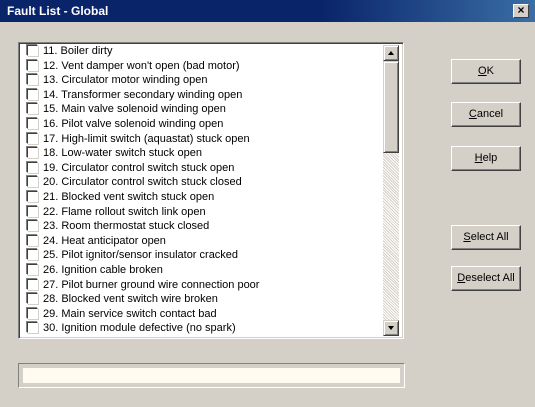  Describe the element at coordinates (78, 51) in the screenshot. I see `fault-label: 11. Boiler dirty` at that location.